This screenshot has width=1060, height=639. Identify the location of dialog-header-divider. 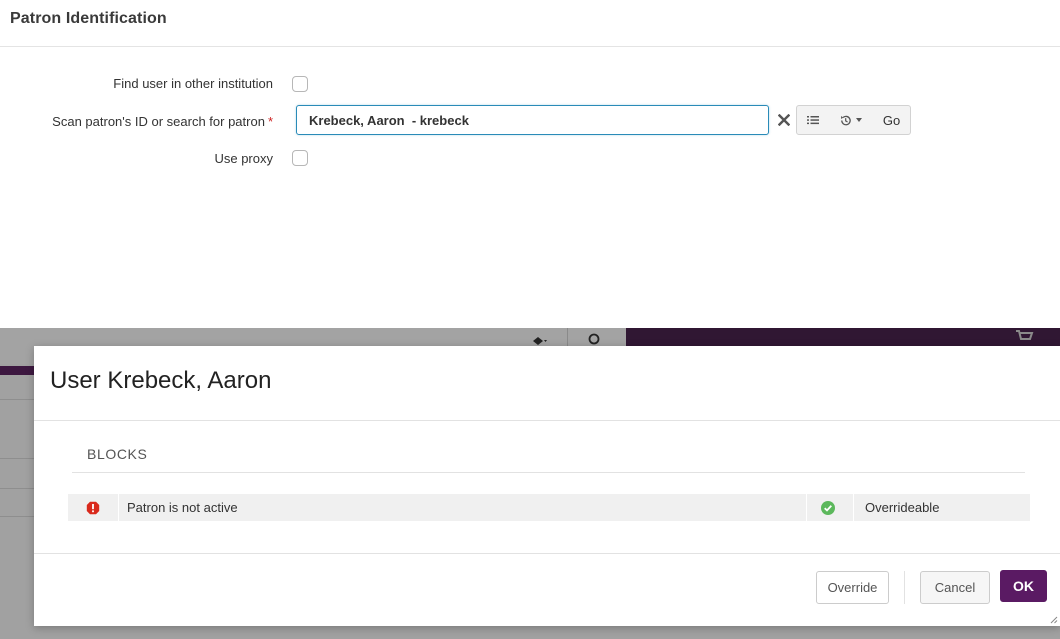
(547, 420).